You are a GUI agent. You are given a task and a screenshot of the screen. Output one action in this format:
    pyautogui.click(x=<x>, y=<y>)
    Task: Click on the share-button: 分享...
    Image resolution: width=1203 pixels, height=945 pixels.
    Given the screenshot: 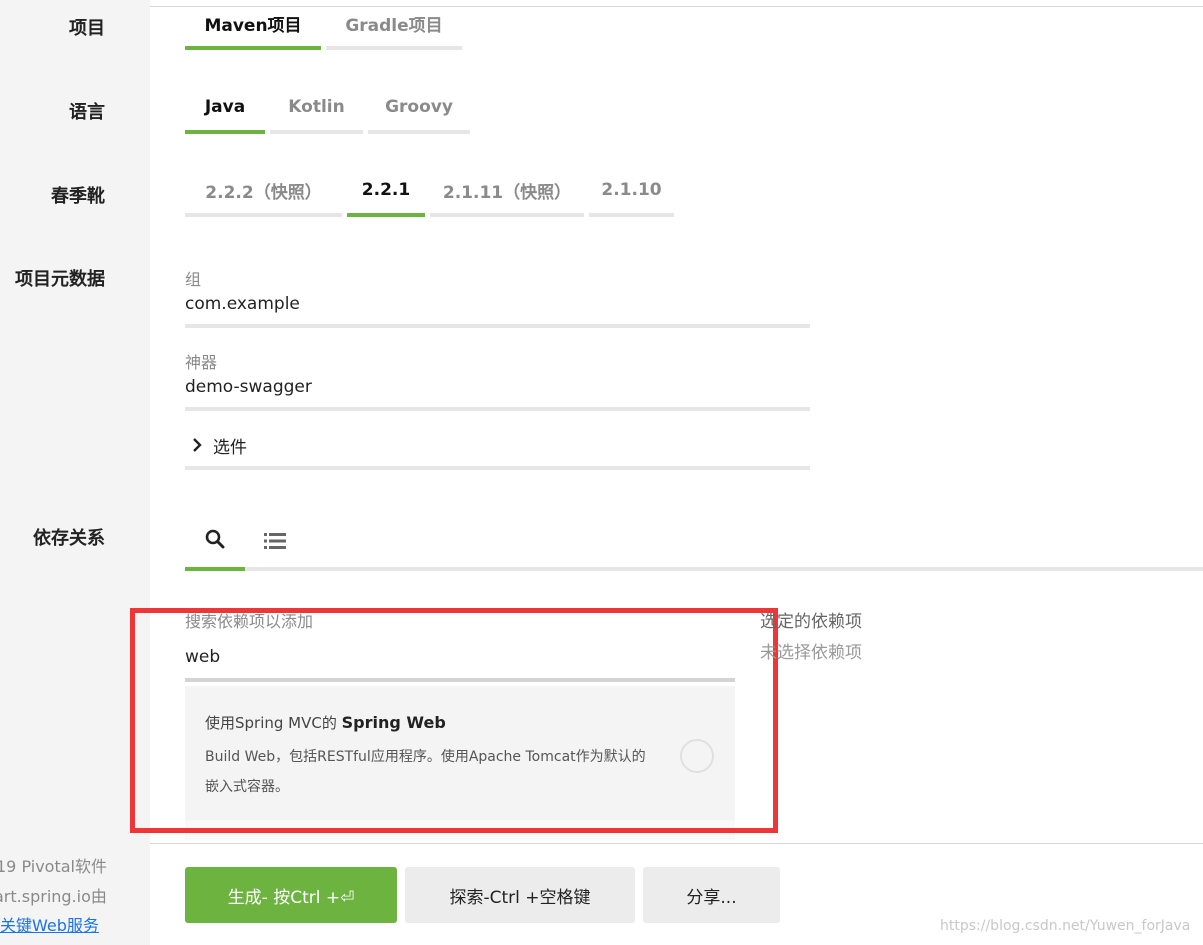 What is the action you would take?
    pyautogui.click(x=711, y=895)
    